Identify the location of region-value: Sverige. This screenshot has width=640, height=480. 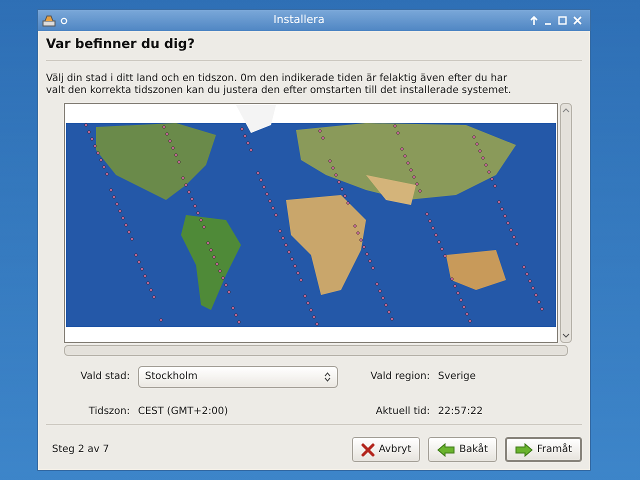
(457, 377).